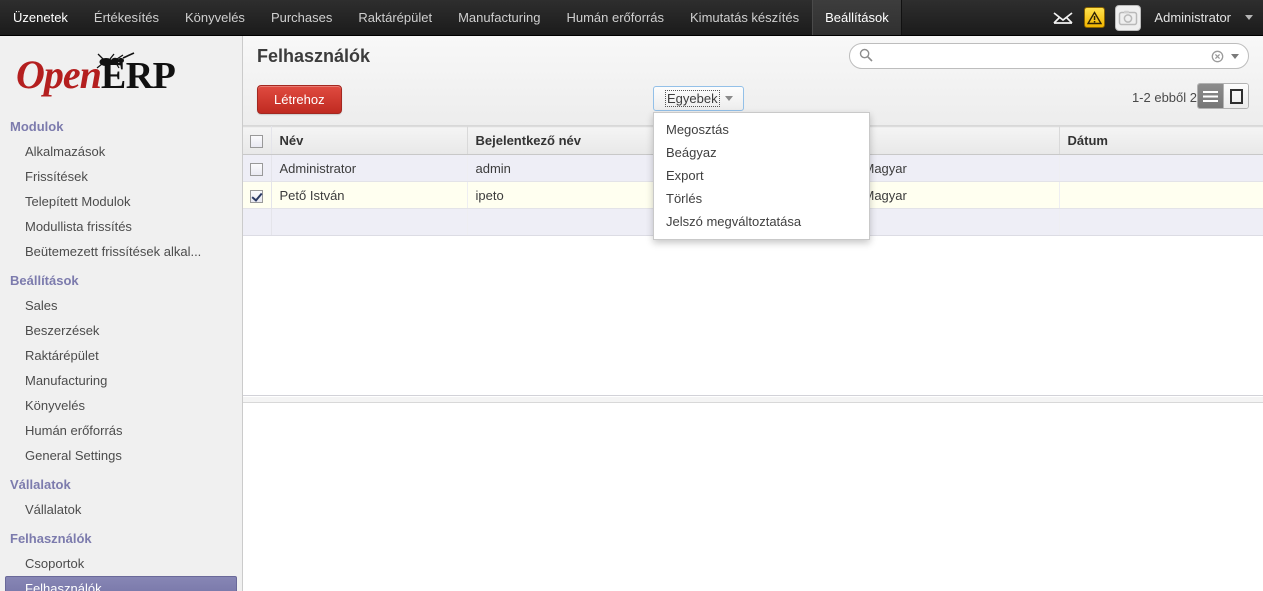 The image size is (1263, 591). I want to click on nav-item-beallitasok: Beállítások, so click(857, 17).